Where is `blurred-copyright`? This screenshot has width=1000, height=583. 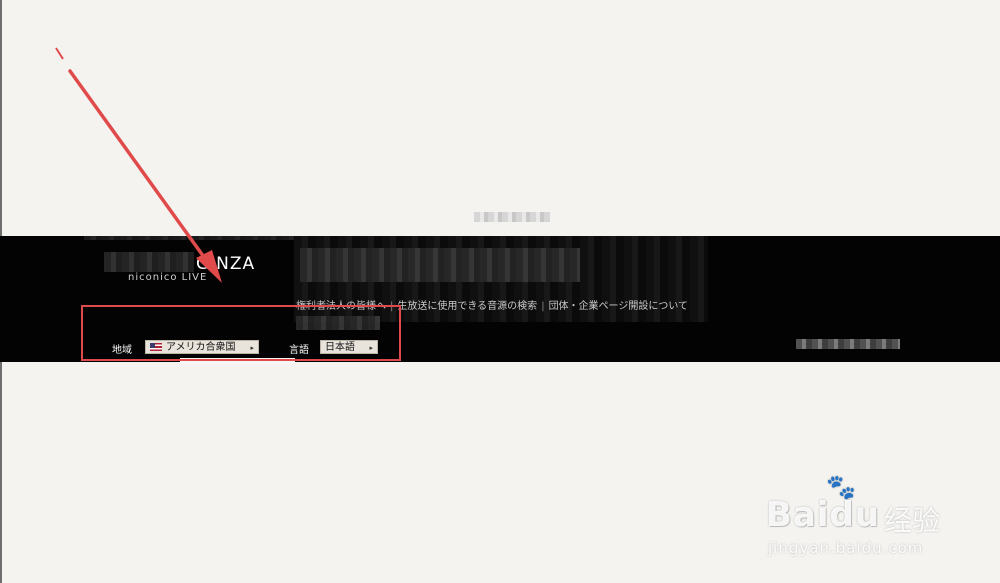
blurred-copyright is located at coordinates (848, 344).